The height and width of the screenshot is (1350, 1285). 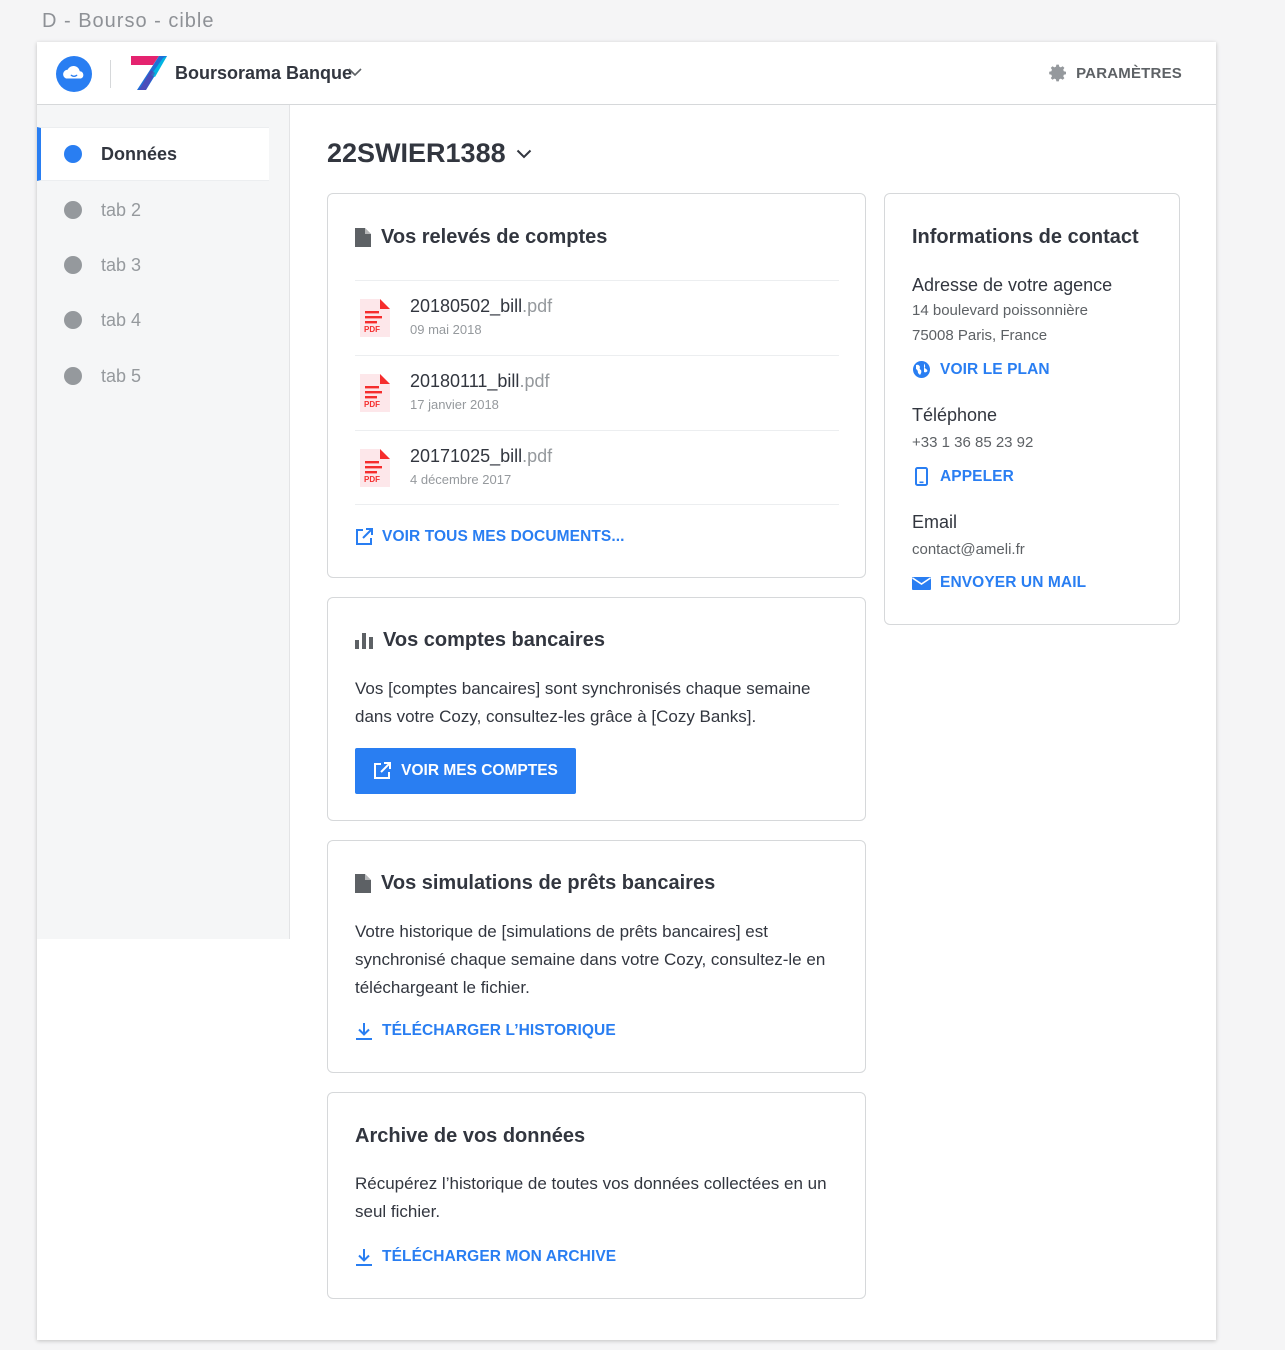 I want to click on sidebar-item-label: tab 2, so click(x=121, y=209).